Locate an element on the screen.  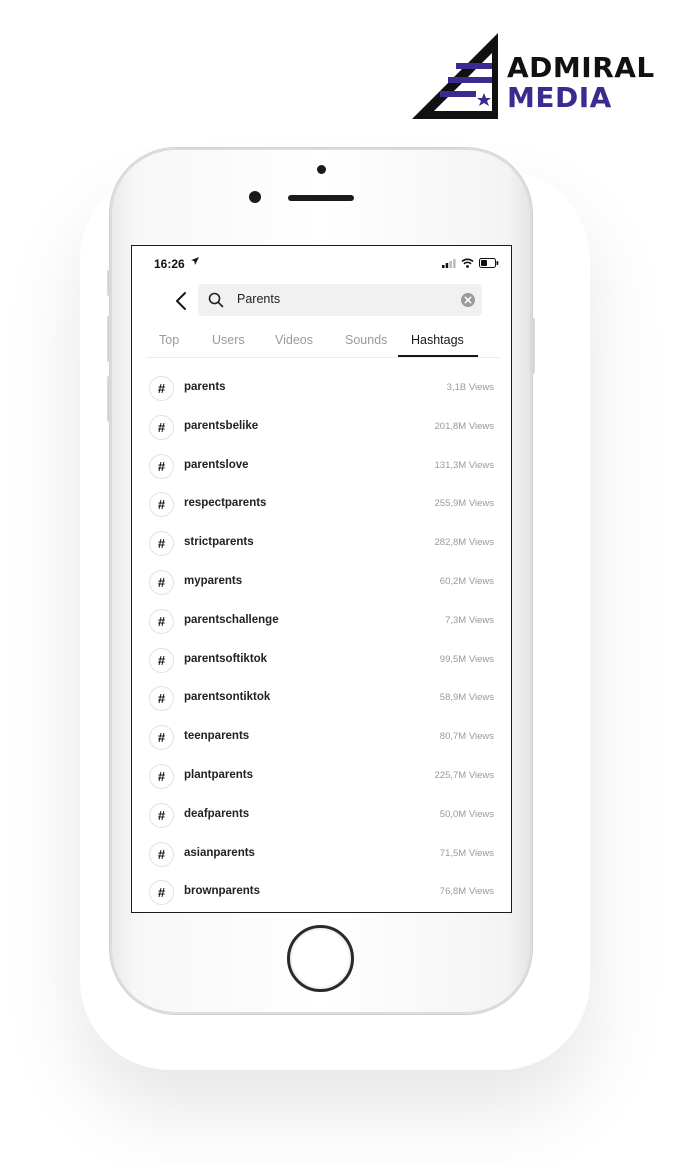
status-icons is located at coordinates (470, 263).